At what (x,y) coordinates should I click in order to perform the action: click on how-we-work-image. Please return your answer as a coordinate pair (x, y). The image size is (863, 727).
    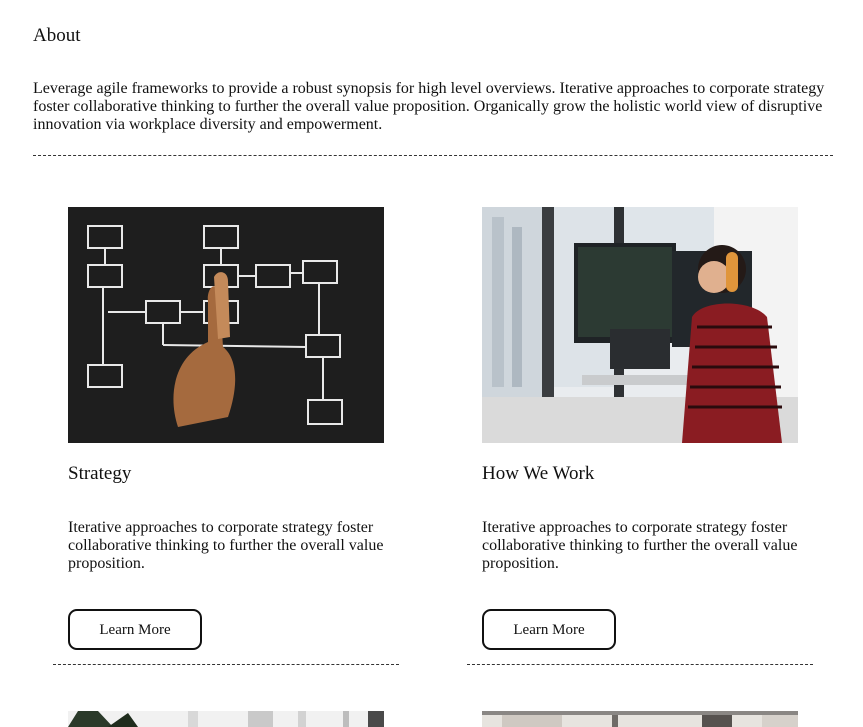
    Looking at the image, I should click on (640, 325).